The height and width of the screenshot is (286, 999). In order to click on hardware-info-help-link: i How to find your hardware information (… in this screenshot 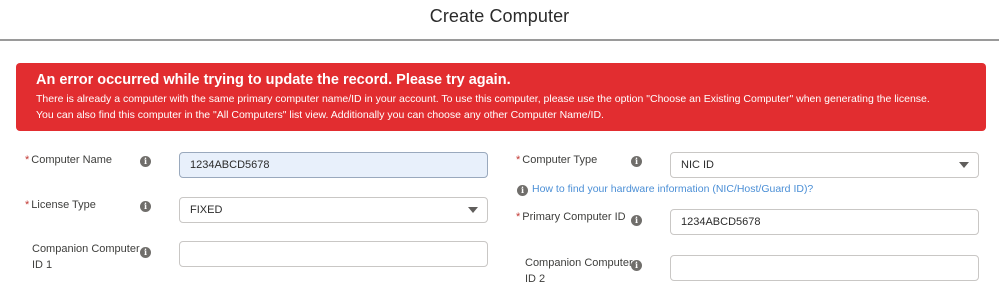, I will do `click(665, 189)`.